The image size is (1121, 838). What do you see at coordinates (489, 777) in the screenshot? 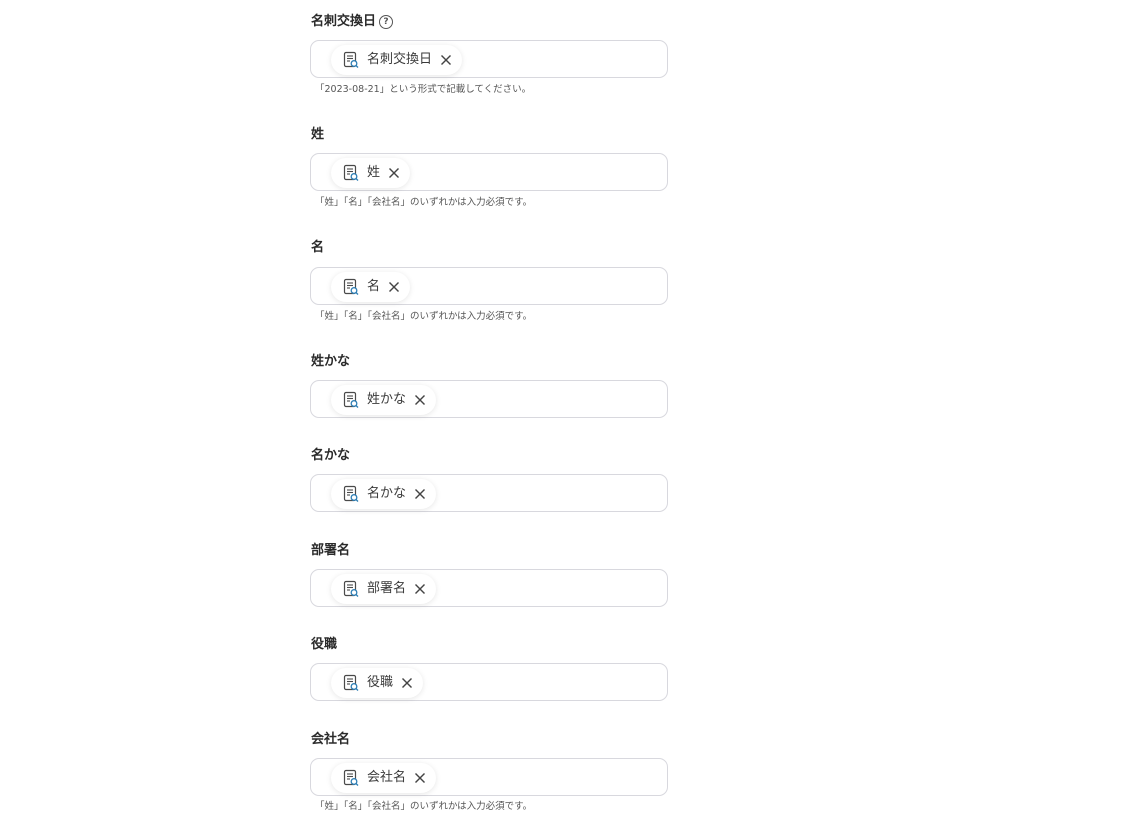
I see `field-input: 会社名` at bounding box center [489, 777].